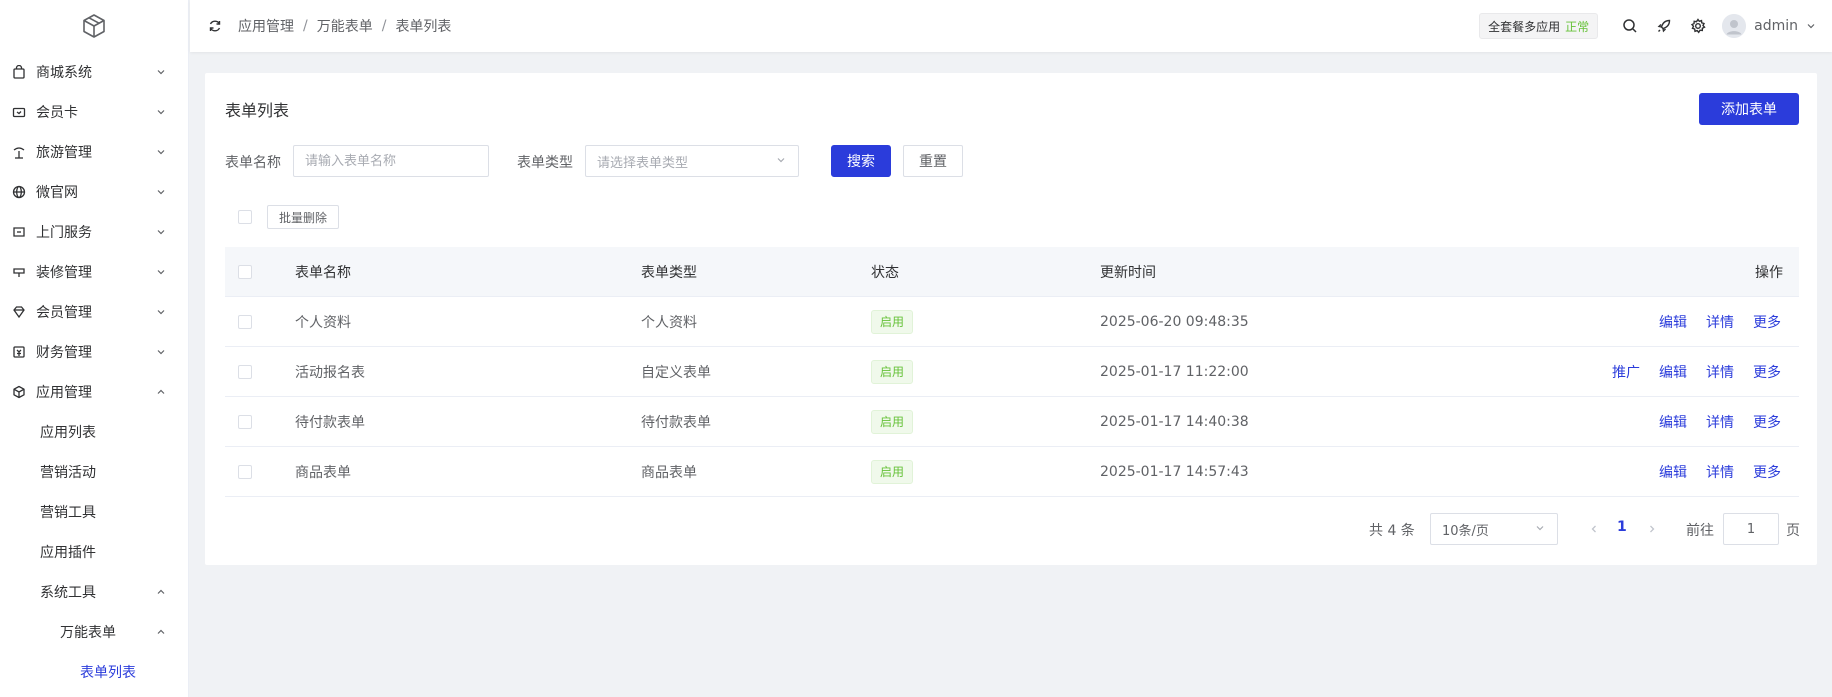  Describe the element at coordinates (423, 27) in the screenshot. I see `breadcrumb-current: 表单列表` at that location.